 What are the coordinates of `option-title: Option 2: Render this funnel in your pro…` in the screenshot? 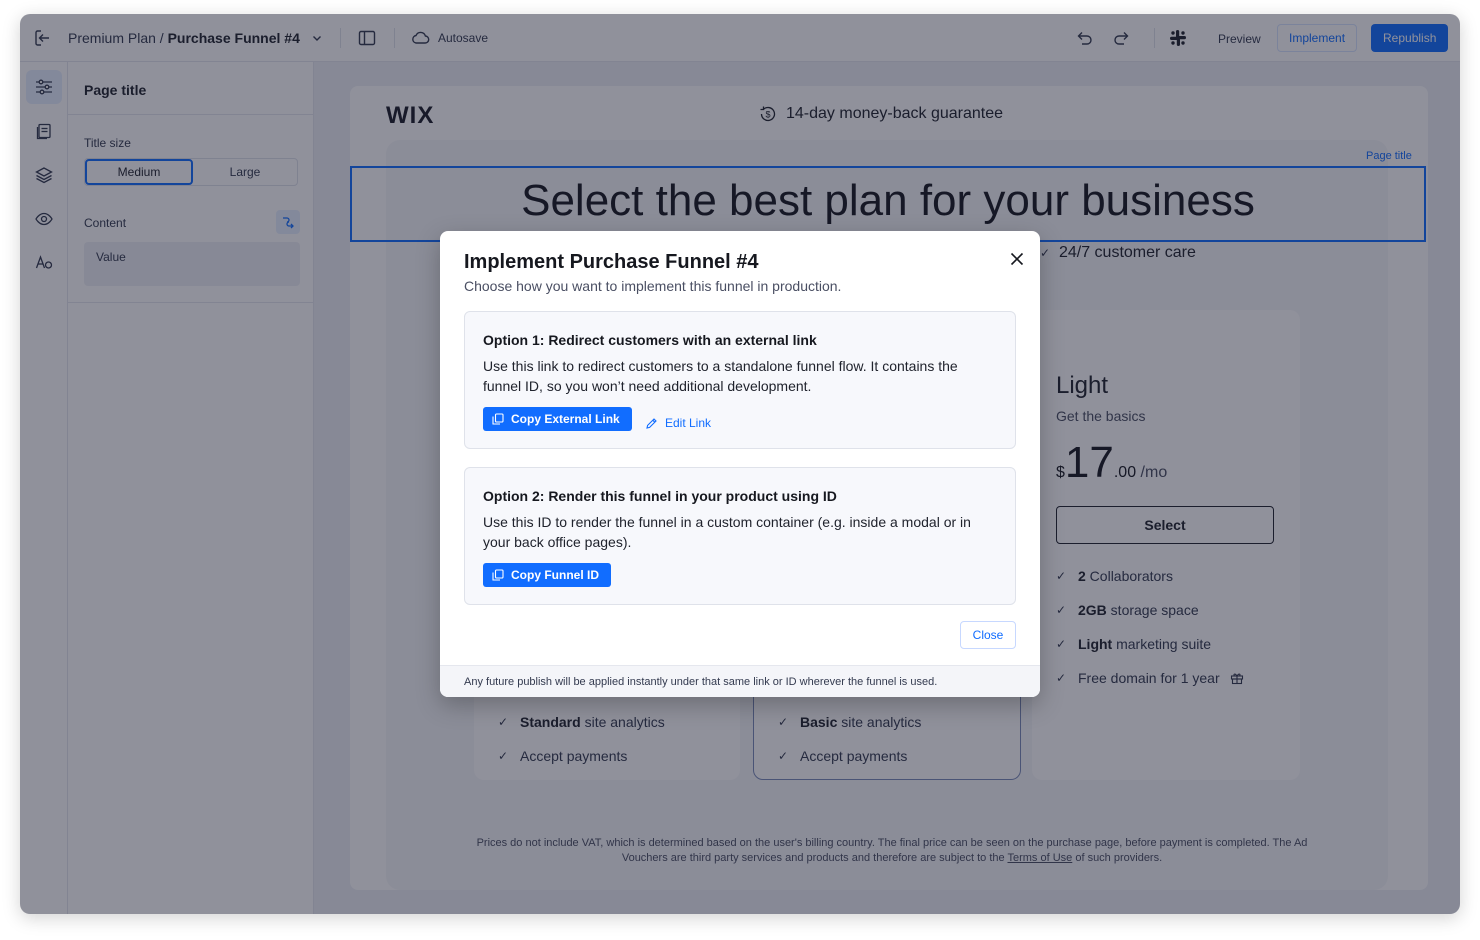 It's located at (660, 496).